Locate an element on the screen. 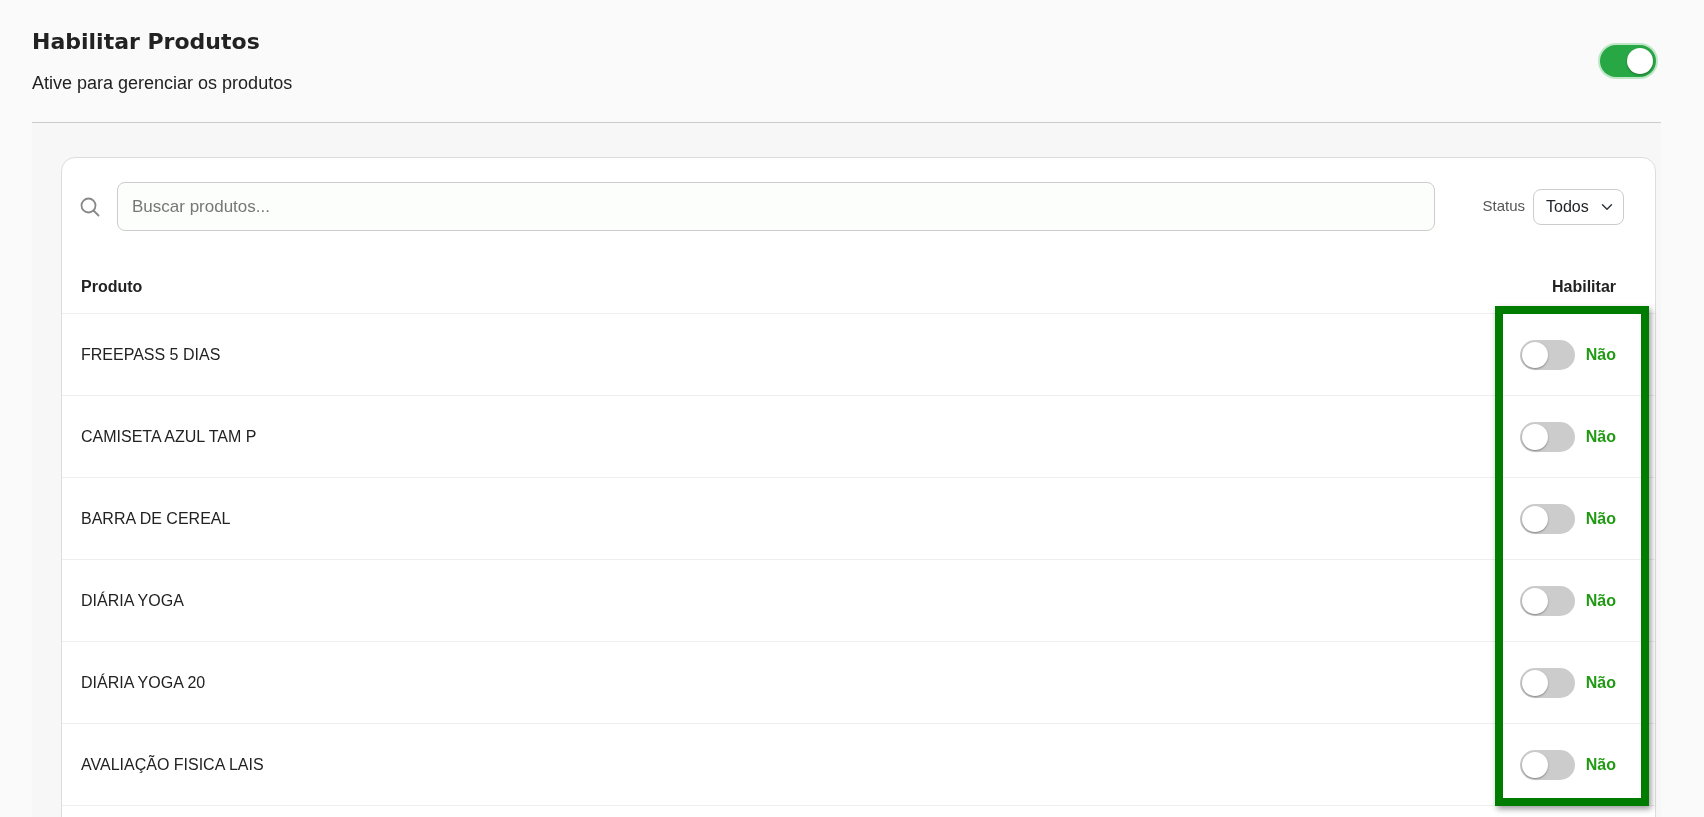 This screenshot has height=817, width=1704. page-title: Habilitar Produtos is located at coordinates (146, 42).